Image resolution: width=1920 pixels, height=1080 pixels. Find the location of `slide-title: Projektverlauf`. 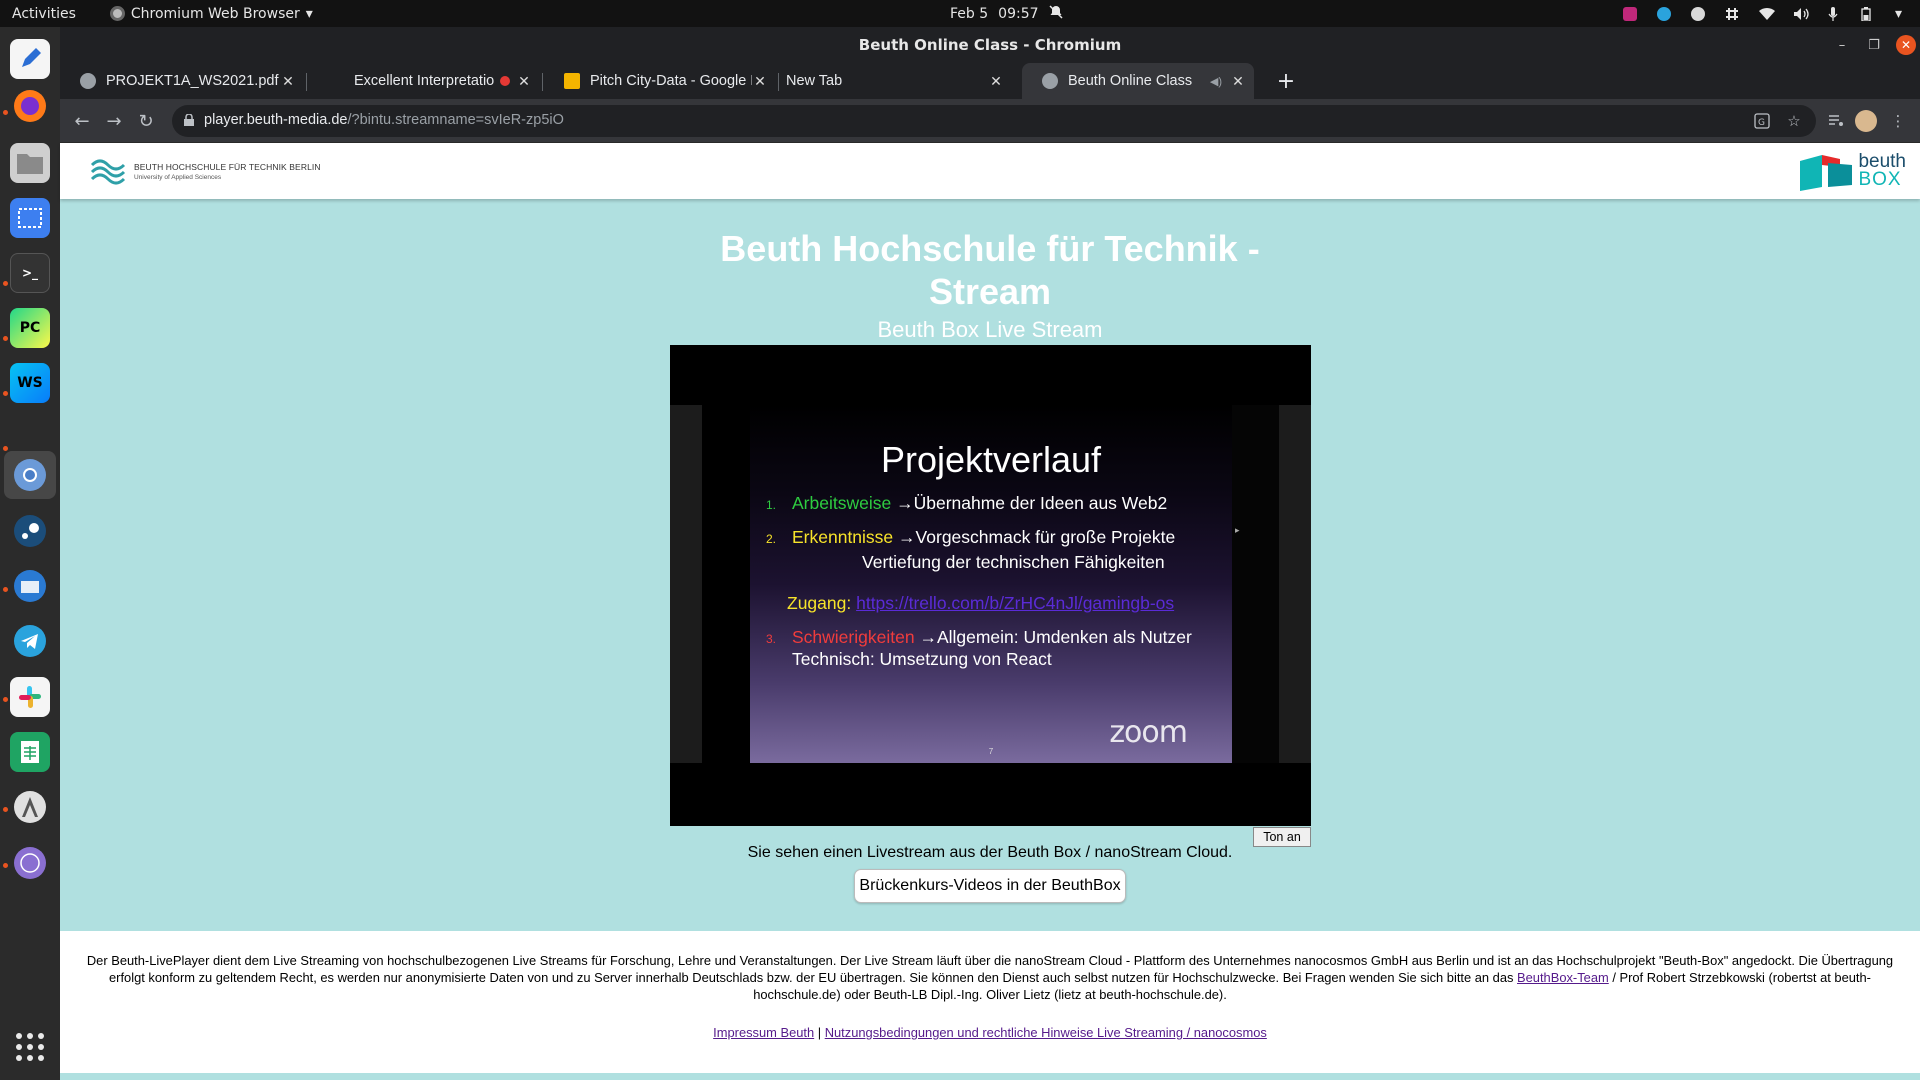

slide-title: Projektverlauf is located at coordinates (991, 459).